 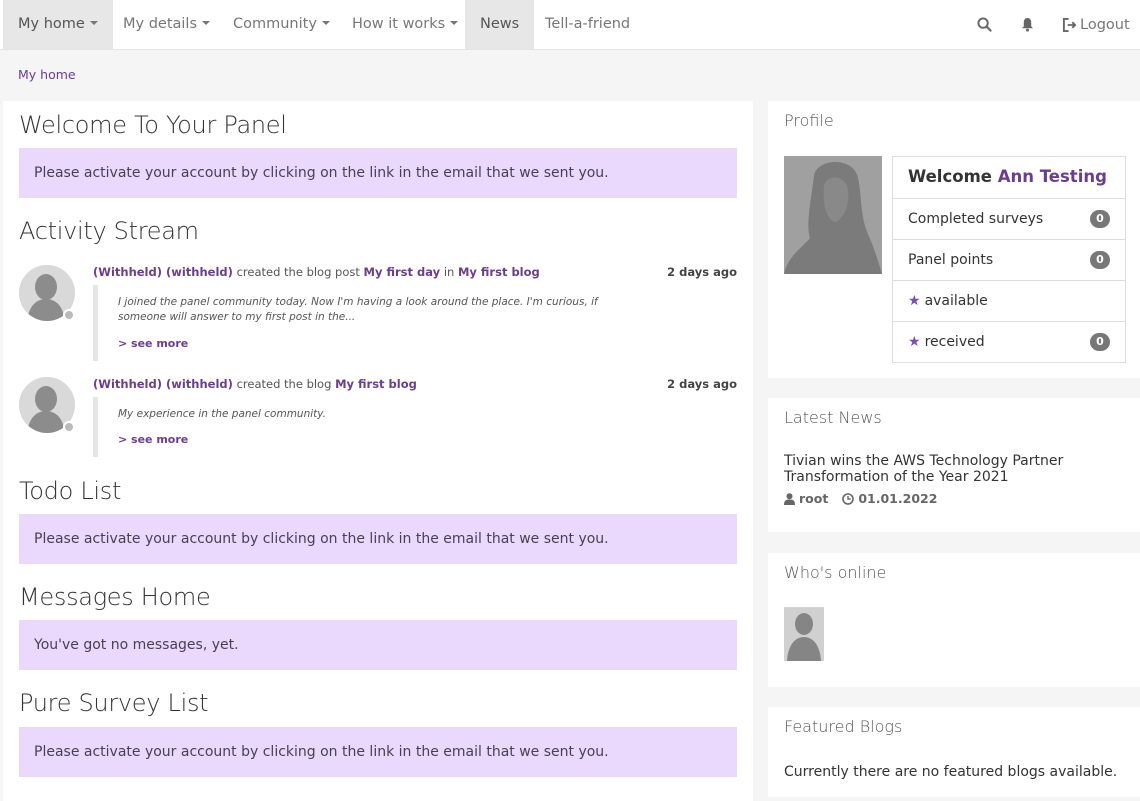 What do you see at coordinates (402, 272) in the screenshot?
I see `activity-target-link: My first day` at bounding box center [402, 272].